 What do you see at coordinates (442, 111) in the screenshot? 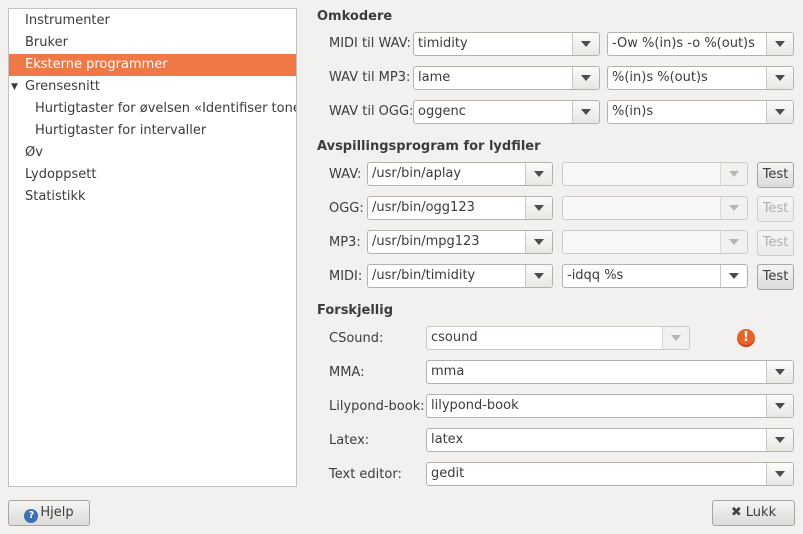
I see `combo-text: oggenc` at bounding box center [442, 111].